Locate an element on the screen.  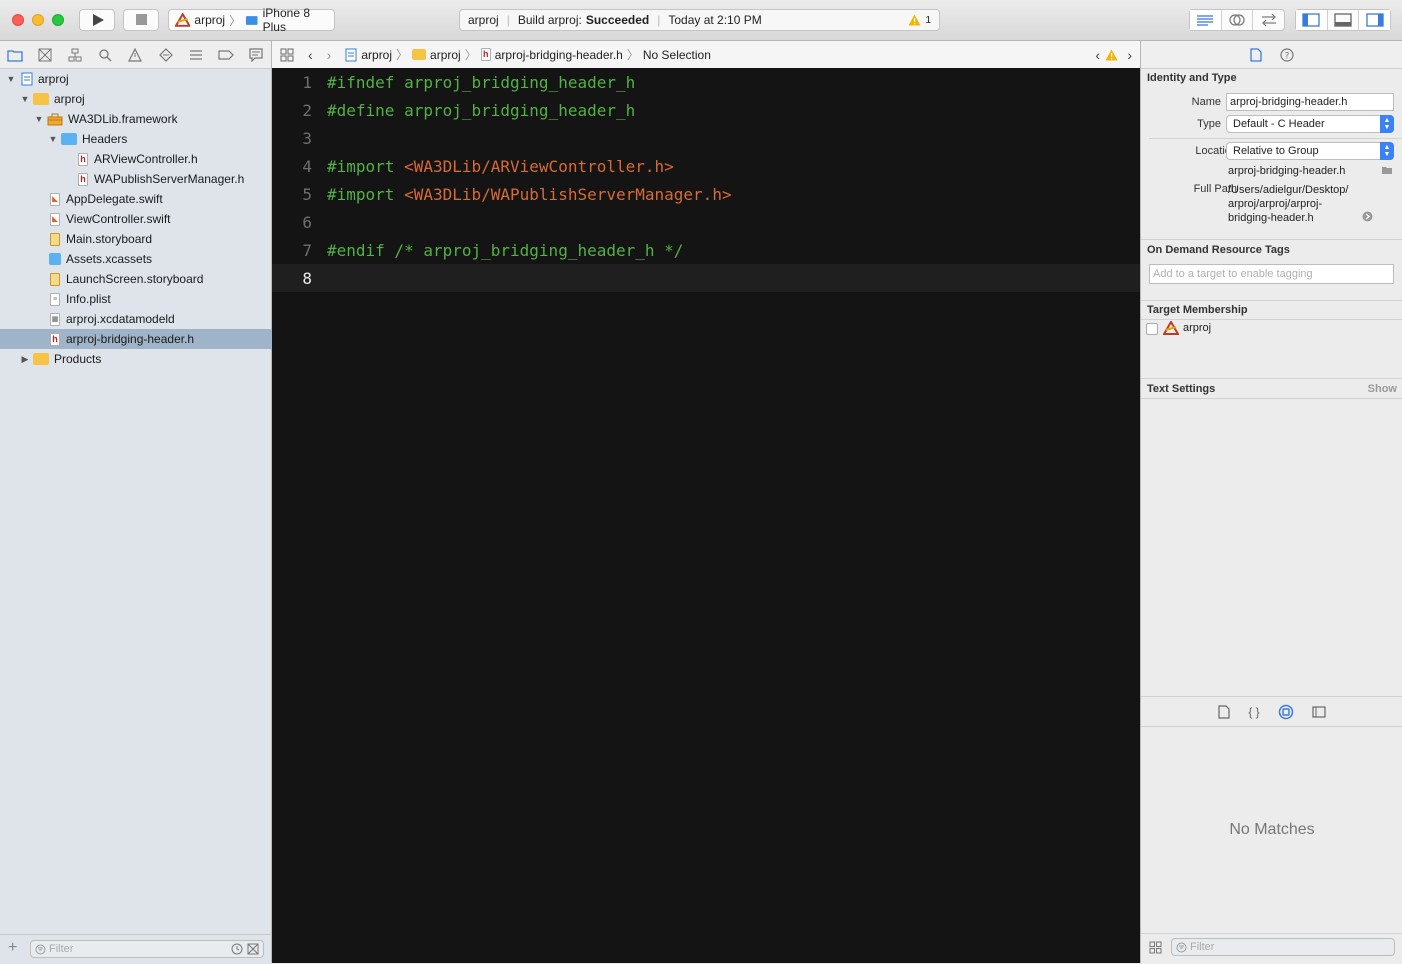
code-line: 3 is located at coordinates (706, 138).